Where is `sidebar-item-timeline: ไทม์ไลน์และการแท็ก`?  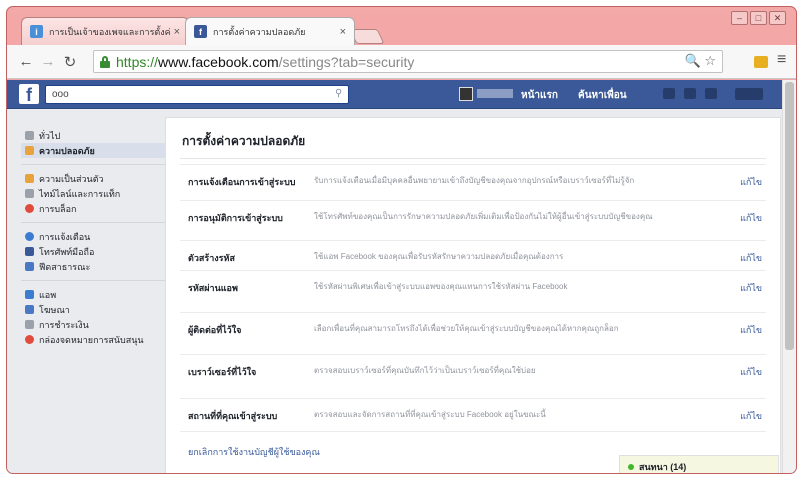 sidebar-item-timeline: ไทม์ไลน์และการแท็ก is located at coordinates (93, 193).